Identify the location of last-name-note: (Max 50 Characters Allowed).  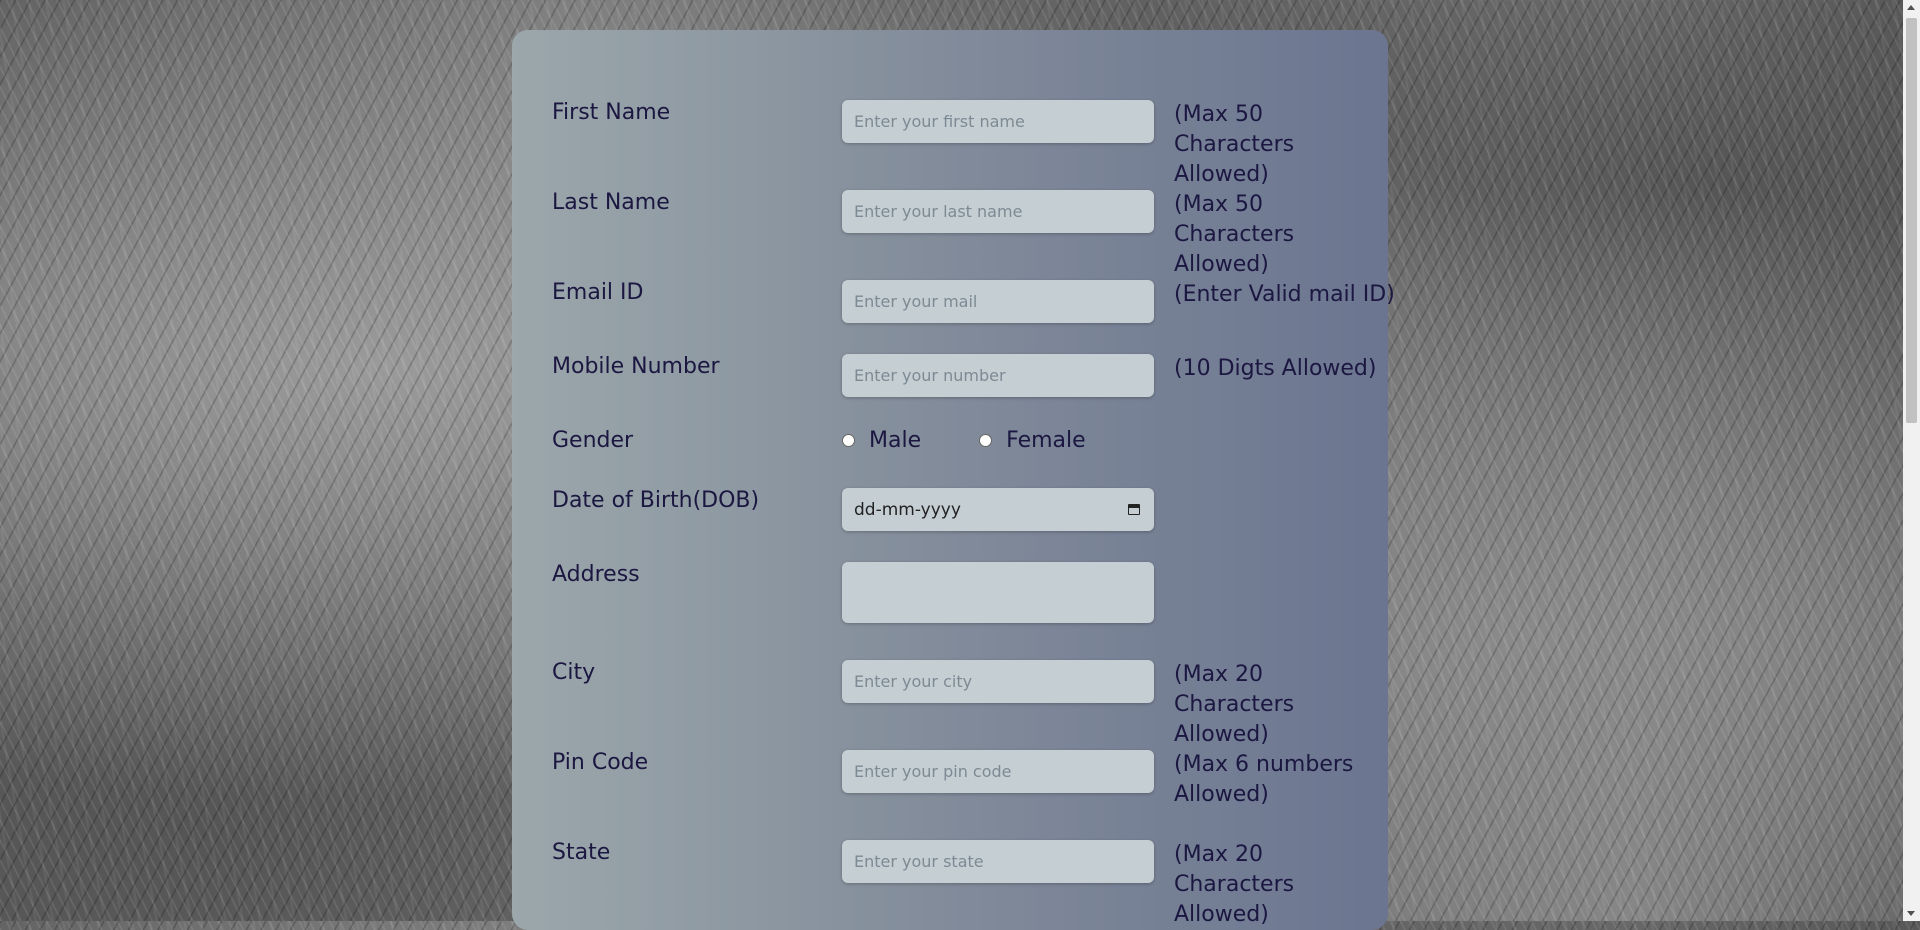
(1234, 234).